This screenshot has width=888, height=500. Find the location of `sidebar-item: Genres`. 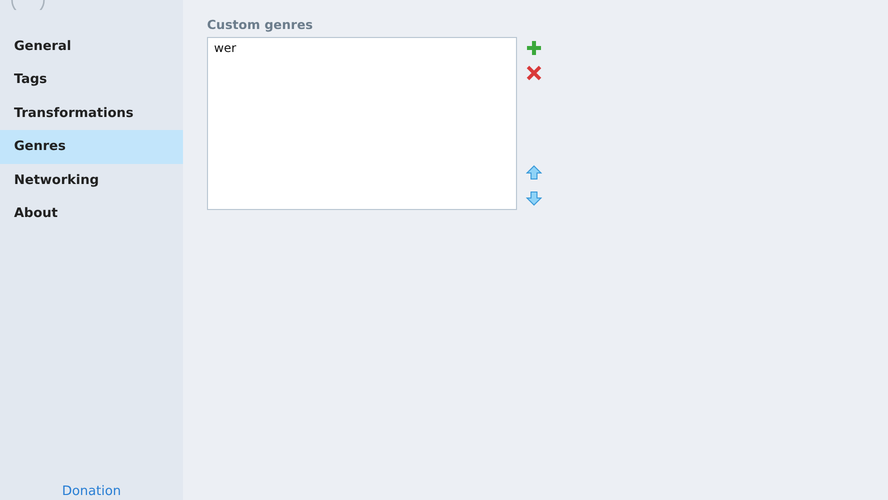

sidebar-item: Genres is located at coordinates (91, 147).